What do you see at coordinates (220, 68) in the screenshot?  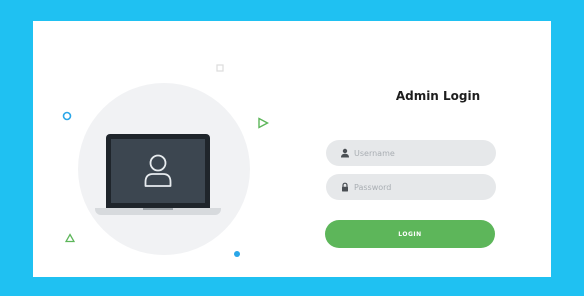 I see `square-shape-icon` at bounding box center [220, 68].